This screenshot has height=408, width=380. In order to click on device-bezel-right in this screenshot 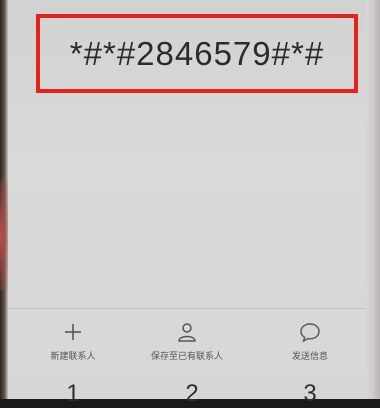, I will do `click(373, 199)`.